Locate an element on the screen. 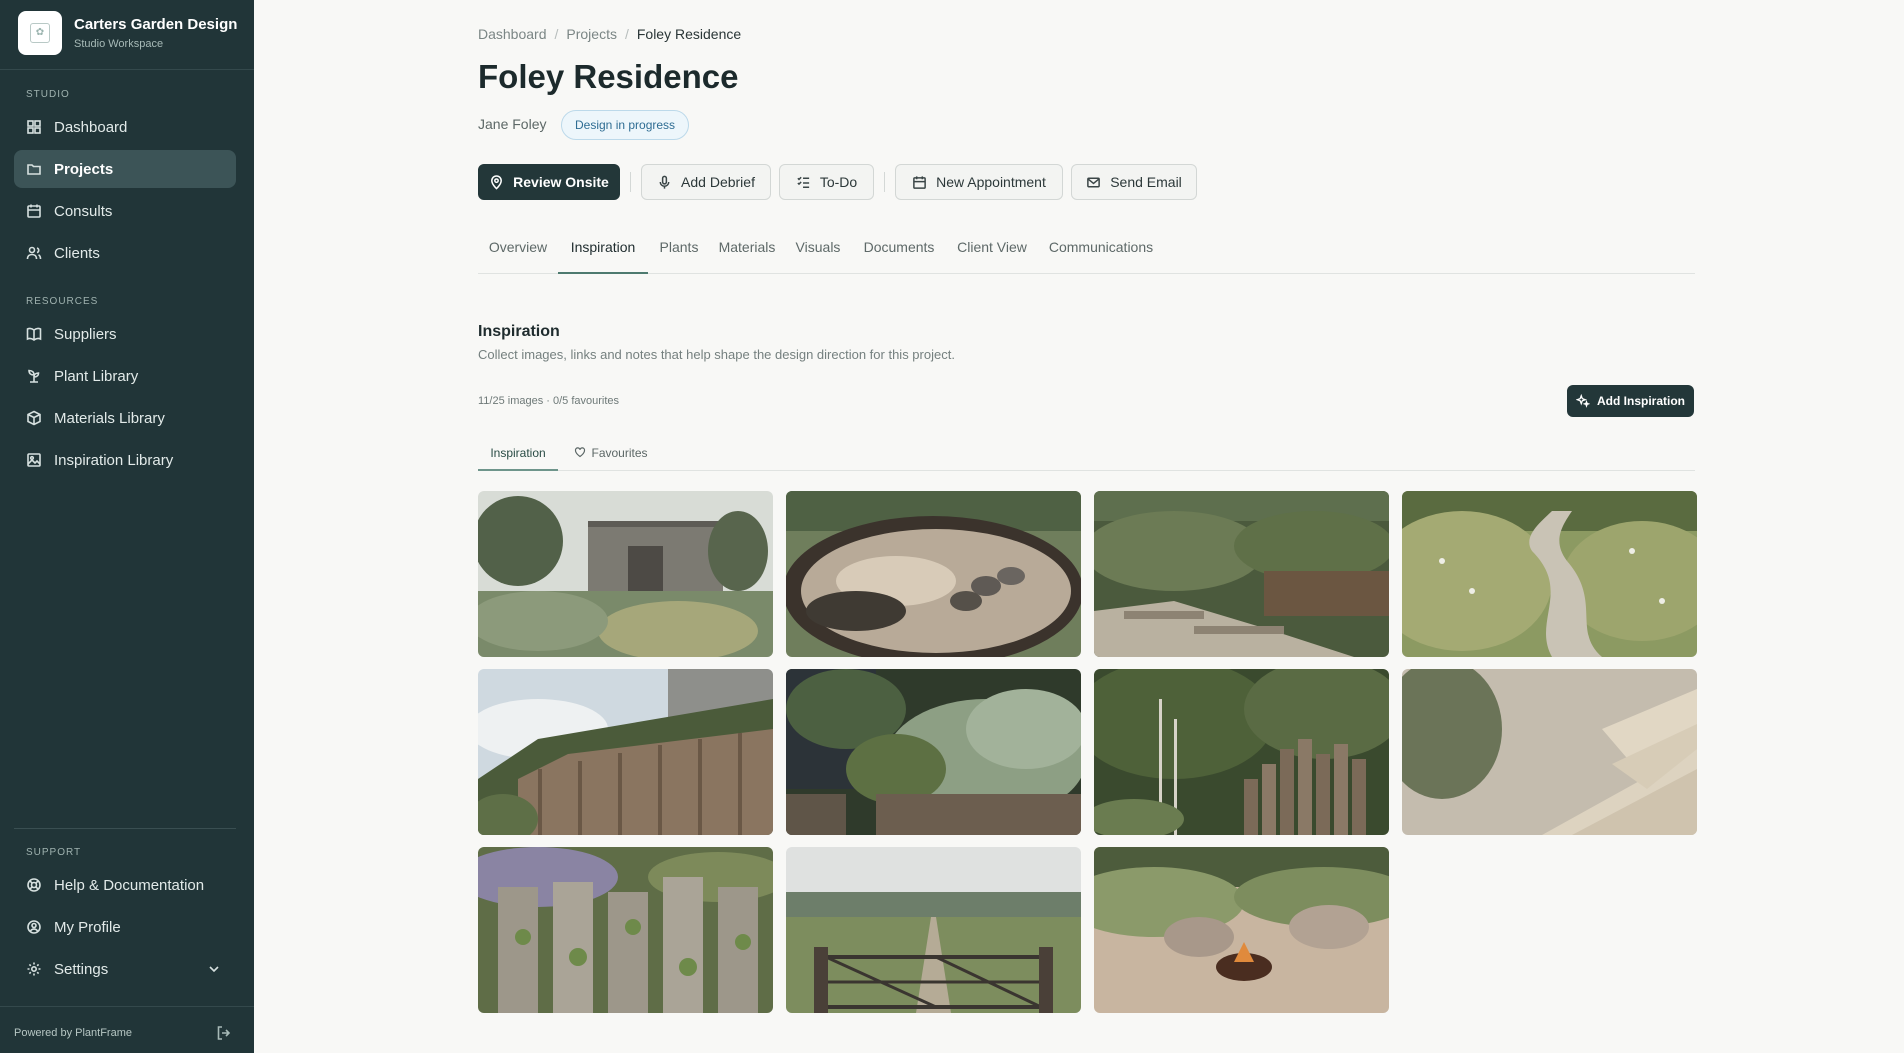 The width and height of the screenshot is (1904, 1053). sidebar-item-plant-library: Plant Library is located at coordinates (125, 376).